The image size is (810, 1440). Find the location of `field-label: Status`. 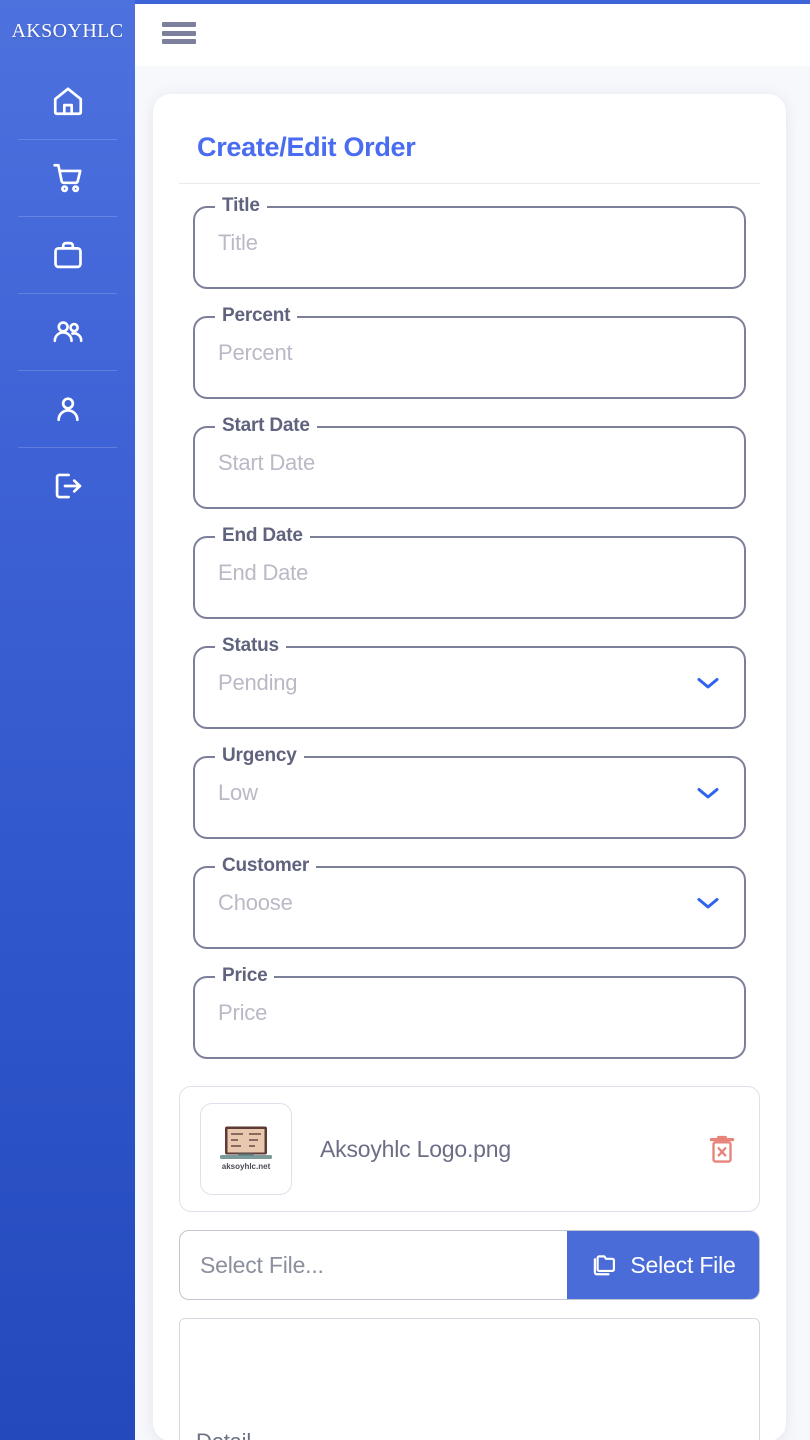

field-label: Status is located at coordinates (250, 646).